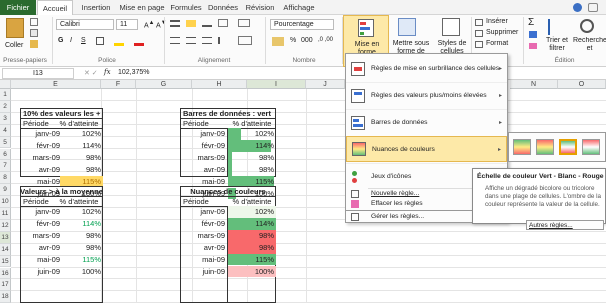 The width and height of the screenshot is (606, 303). What do you see at coordinates (55, 7) in the screenshot?
I see `tab-home: Accueil` at bounding box center [55, 7].